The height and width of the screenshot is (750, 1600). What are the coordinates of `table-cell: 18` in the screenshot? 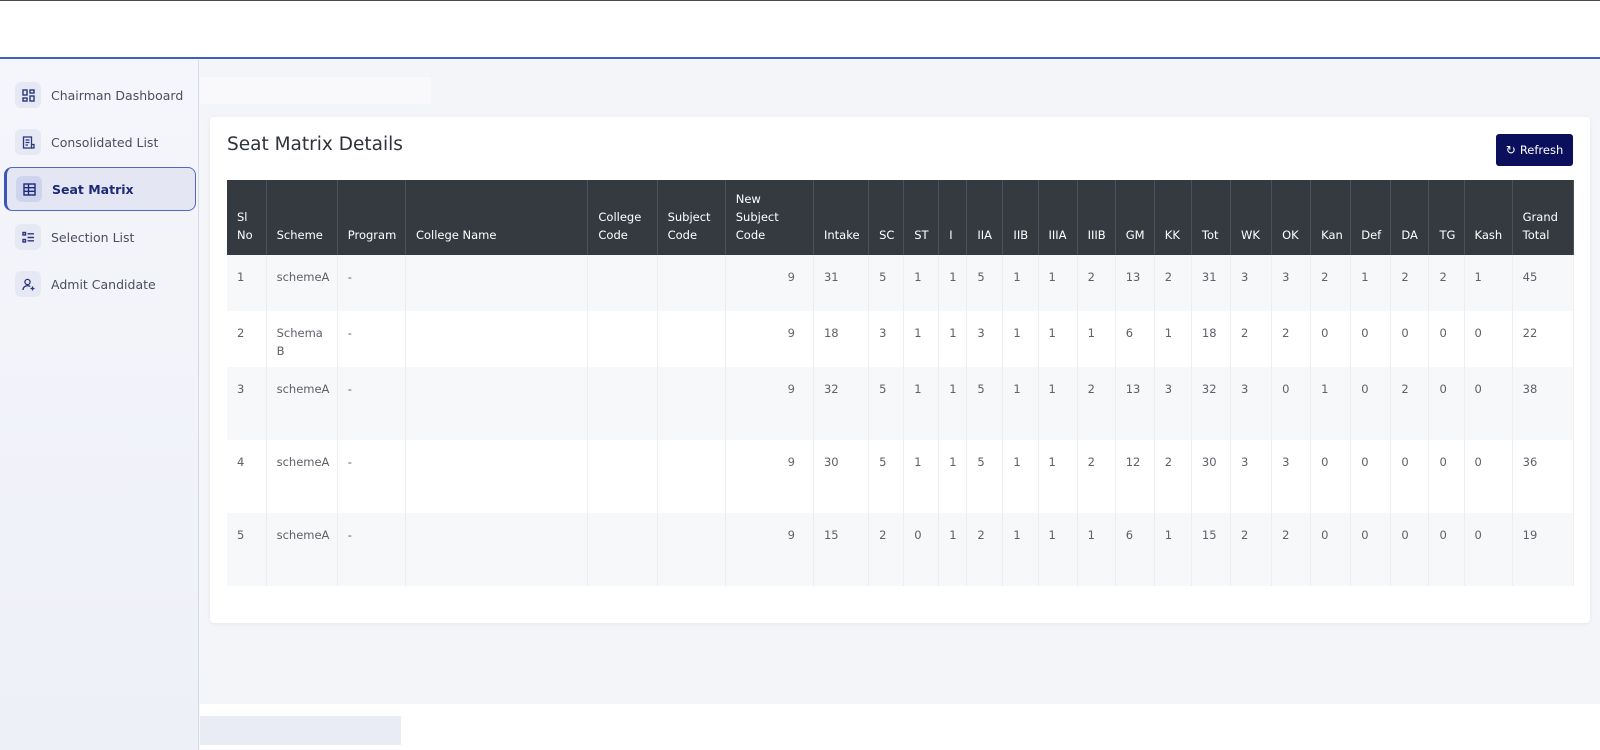 It's located at (1211, 339).